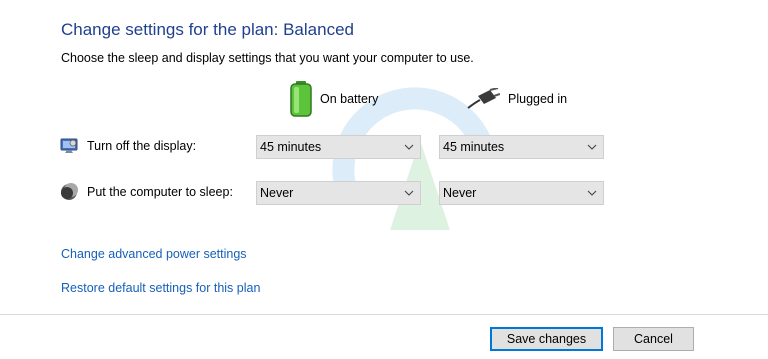  I want to click on sleep-on-battery-value: Never, so click(277, 193).